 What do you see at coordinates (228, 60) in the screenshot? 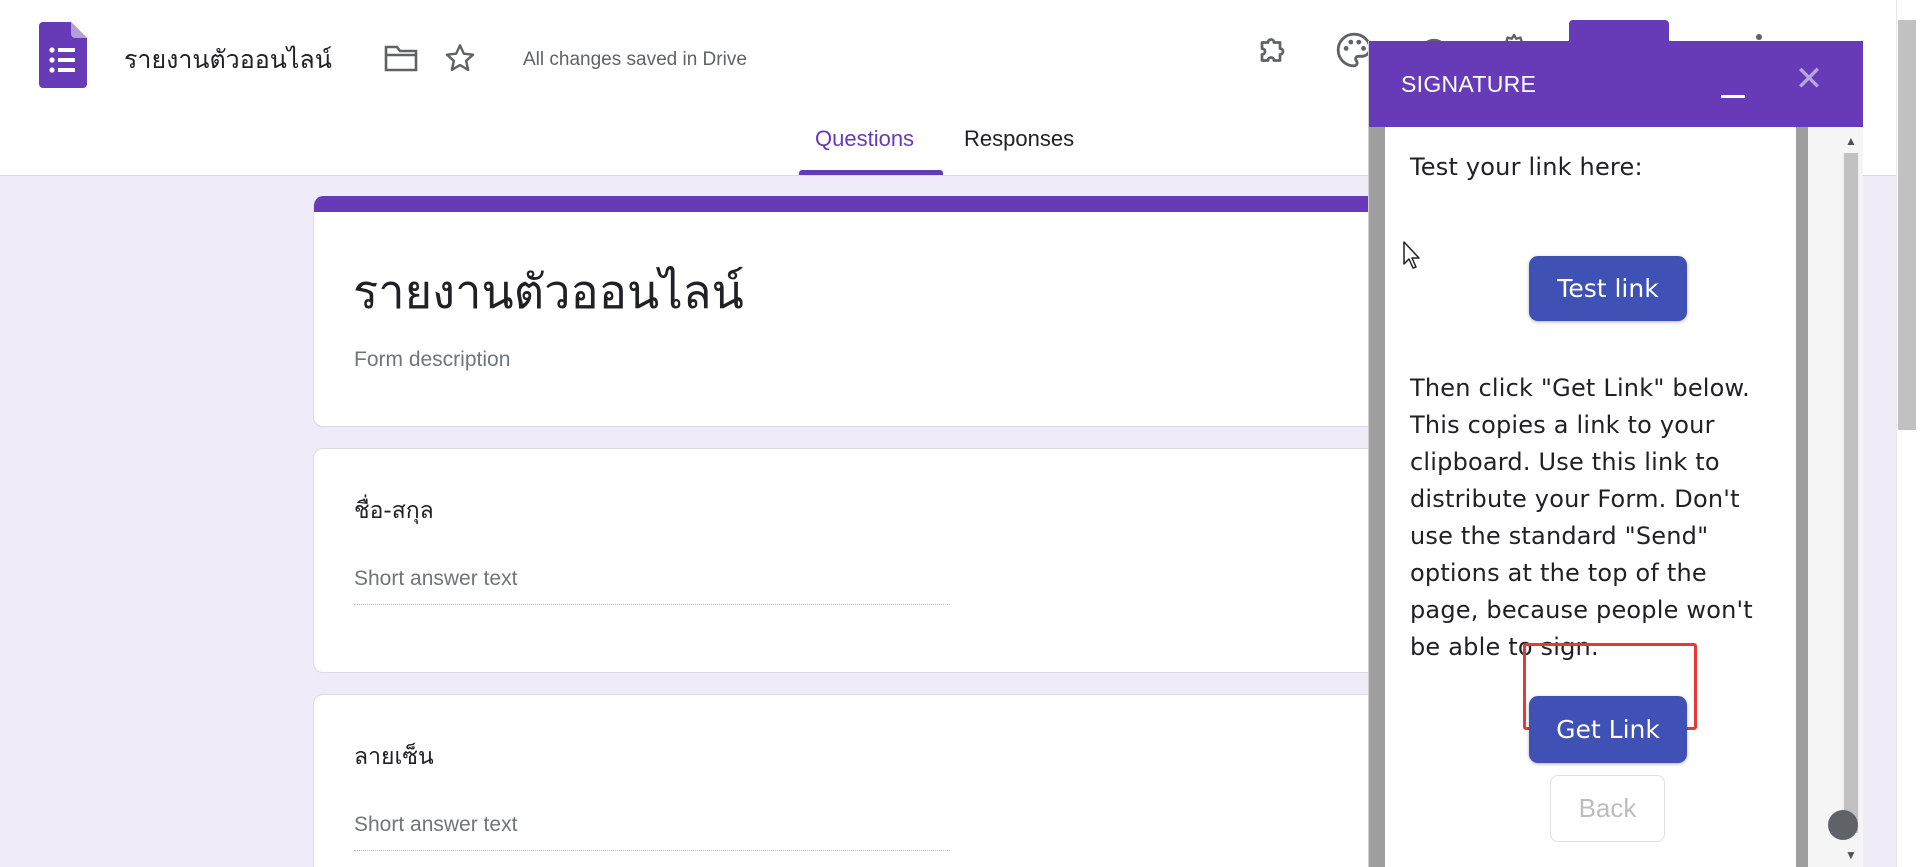
I see `document-title: รายงานตัวออนไลน์` at bounding box center [228, 60].